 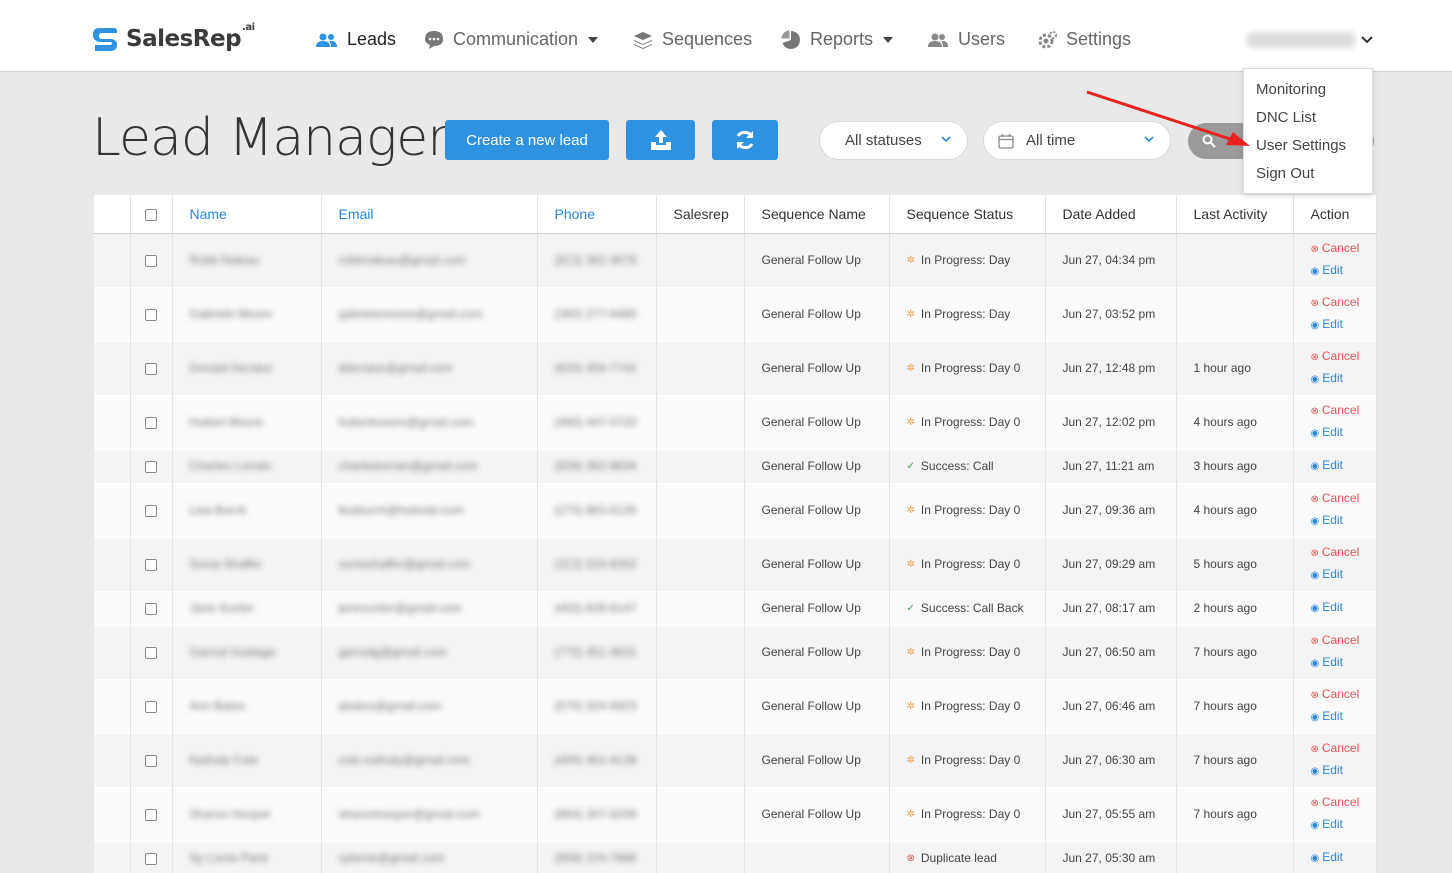 I want to click on lead-name: Nathaly Cole, so click(x=247, y=760).